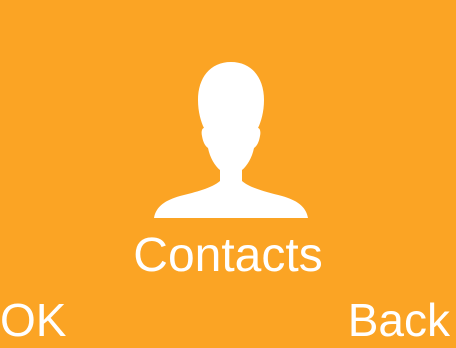 Image resolution: width=456 pixels, height=348 pixels. What do you see at coordinates (399, 320) in the screenshot?
I see `back-softkey: Back` at bounding box center [399, 320].